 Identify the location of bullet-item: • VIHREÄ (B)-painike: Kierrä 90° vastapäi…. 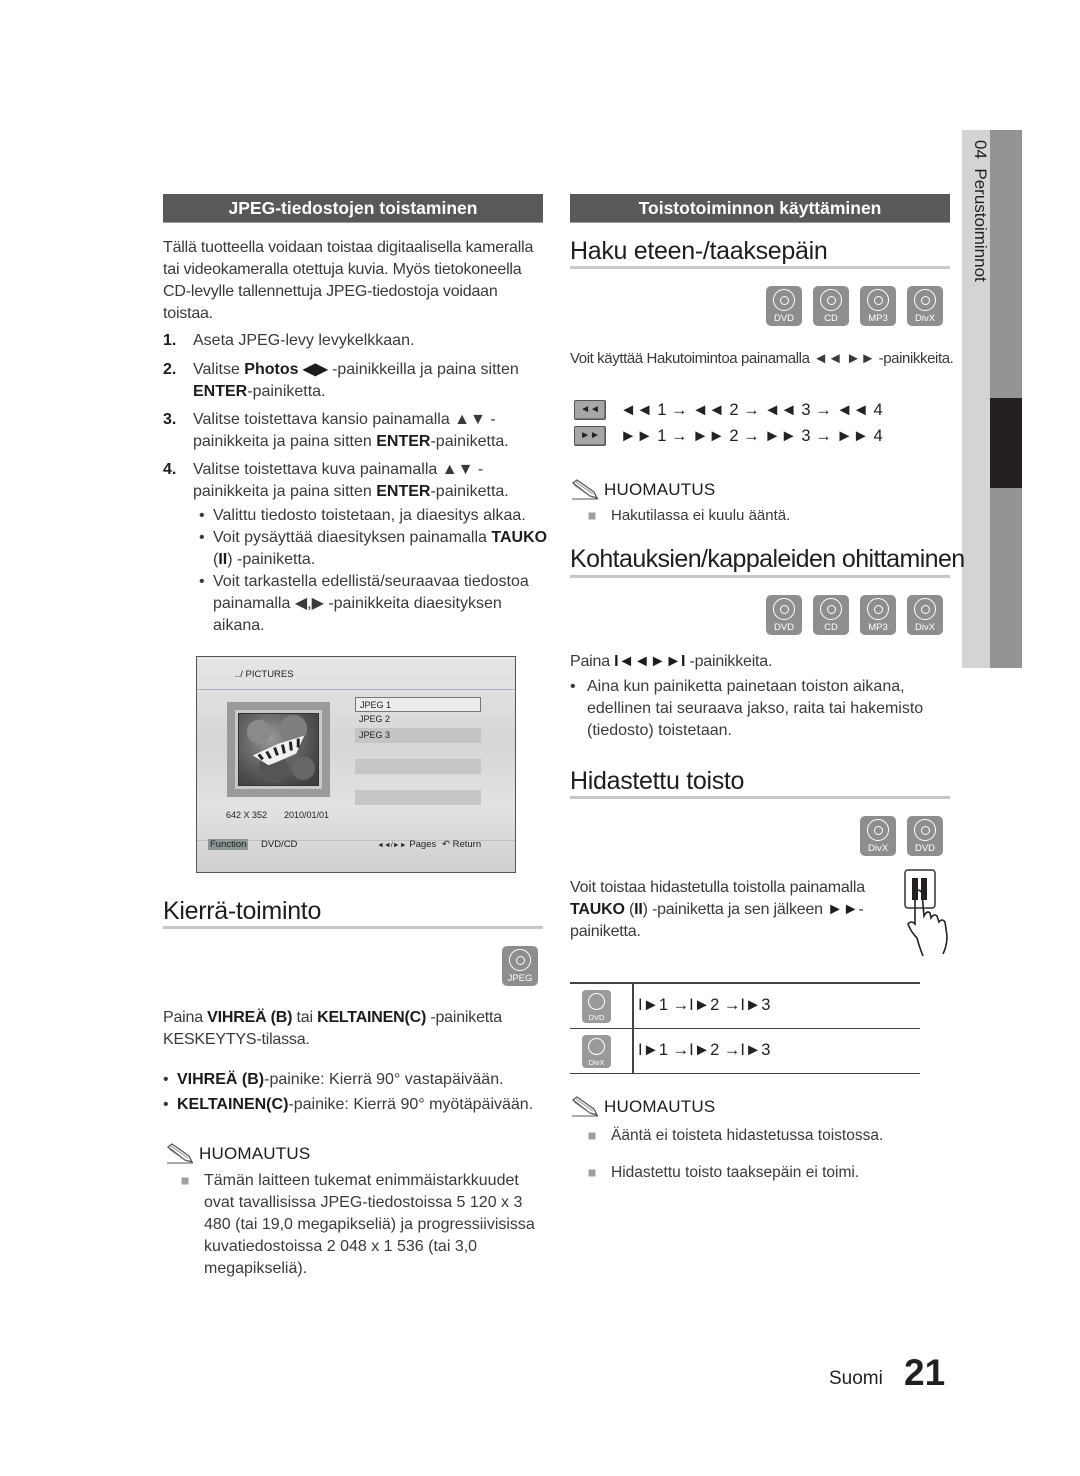
(333, 1079).